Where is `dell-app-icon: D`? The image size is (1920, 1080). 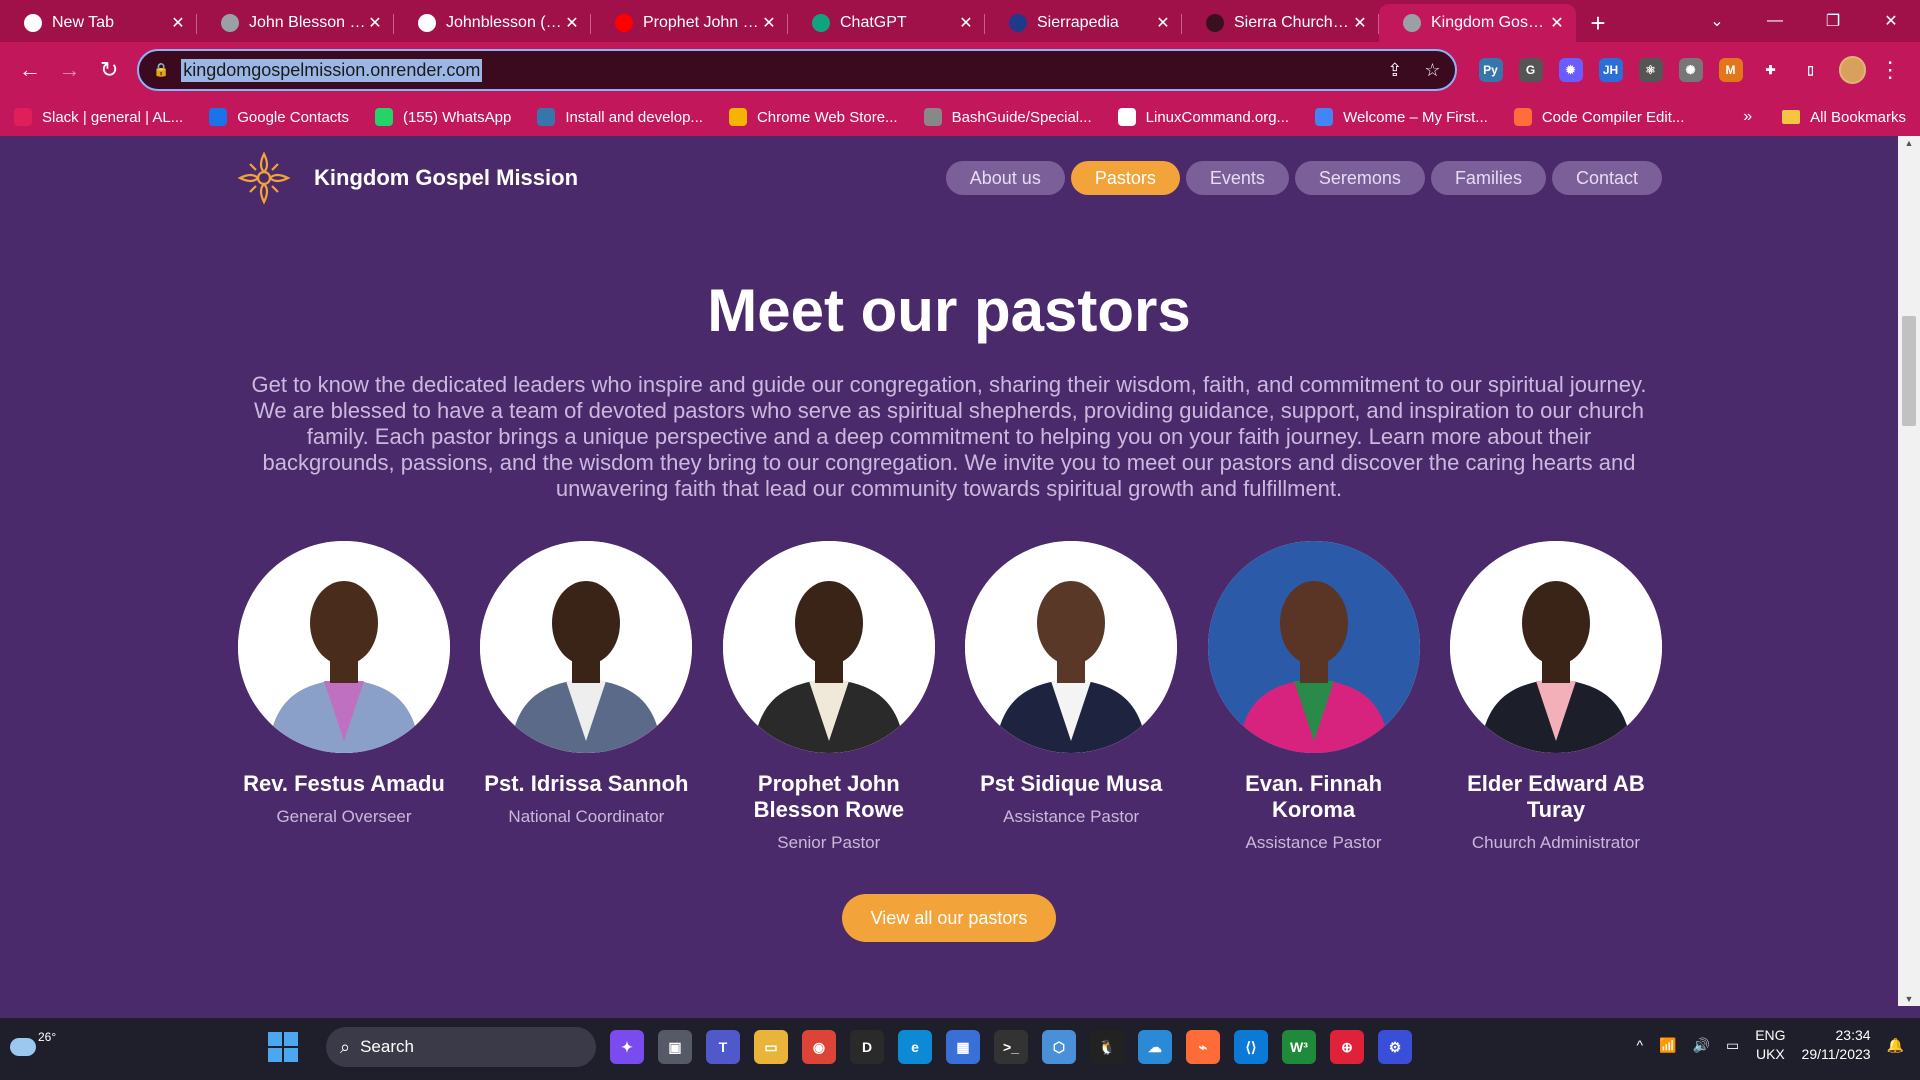
dell-app-icon: D is located at coordinates (867, 1047).